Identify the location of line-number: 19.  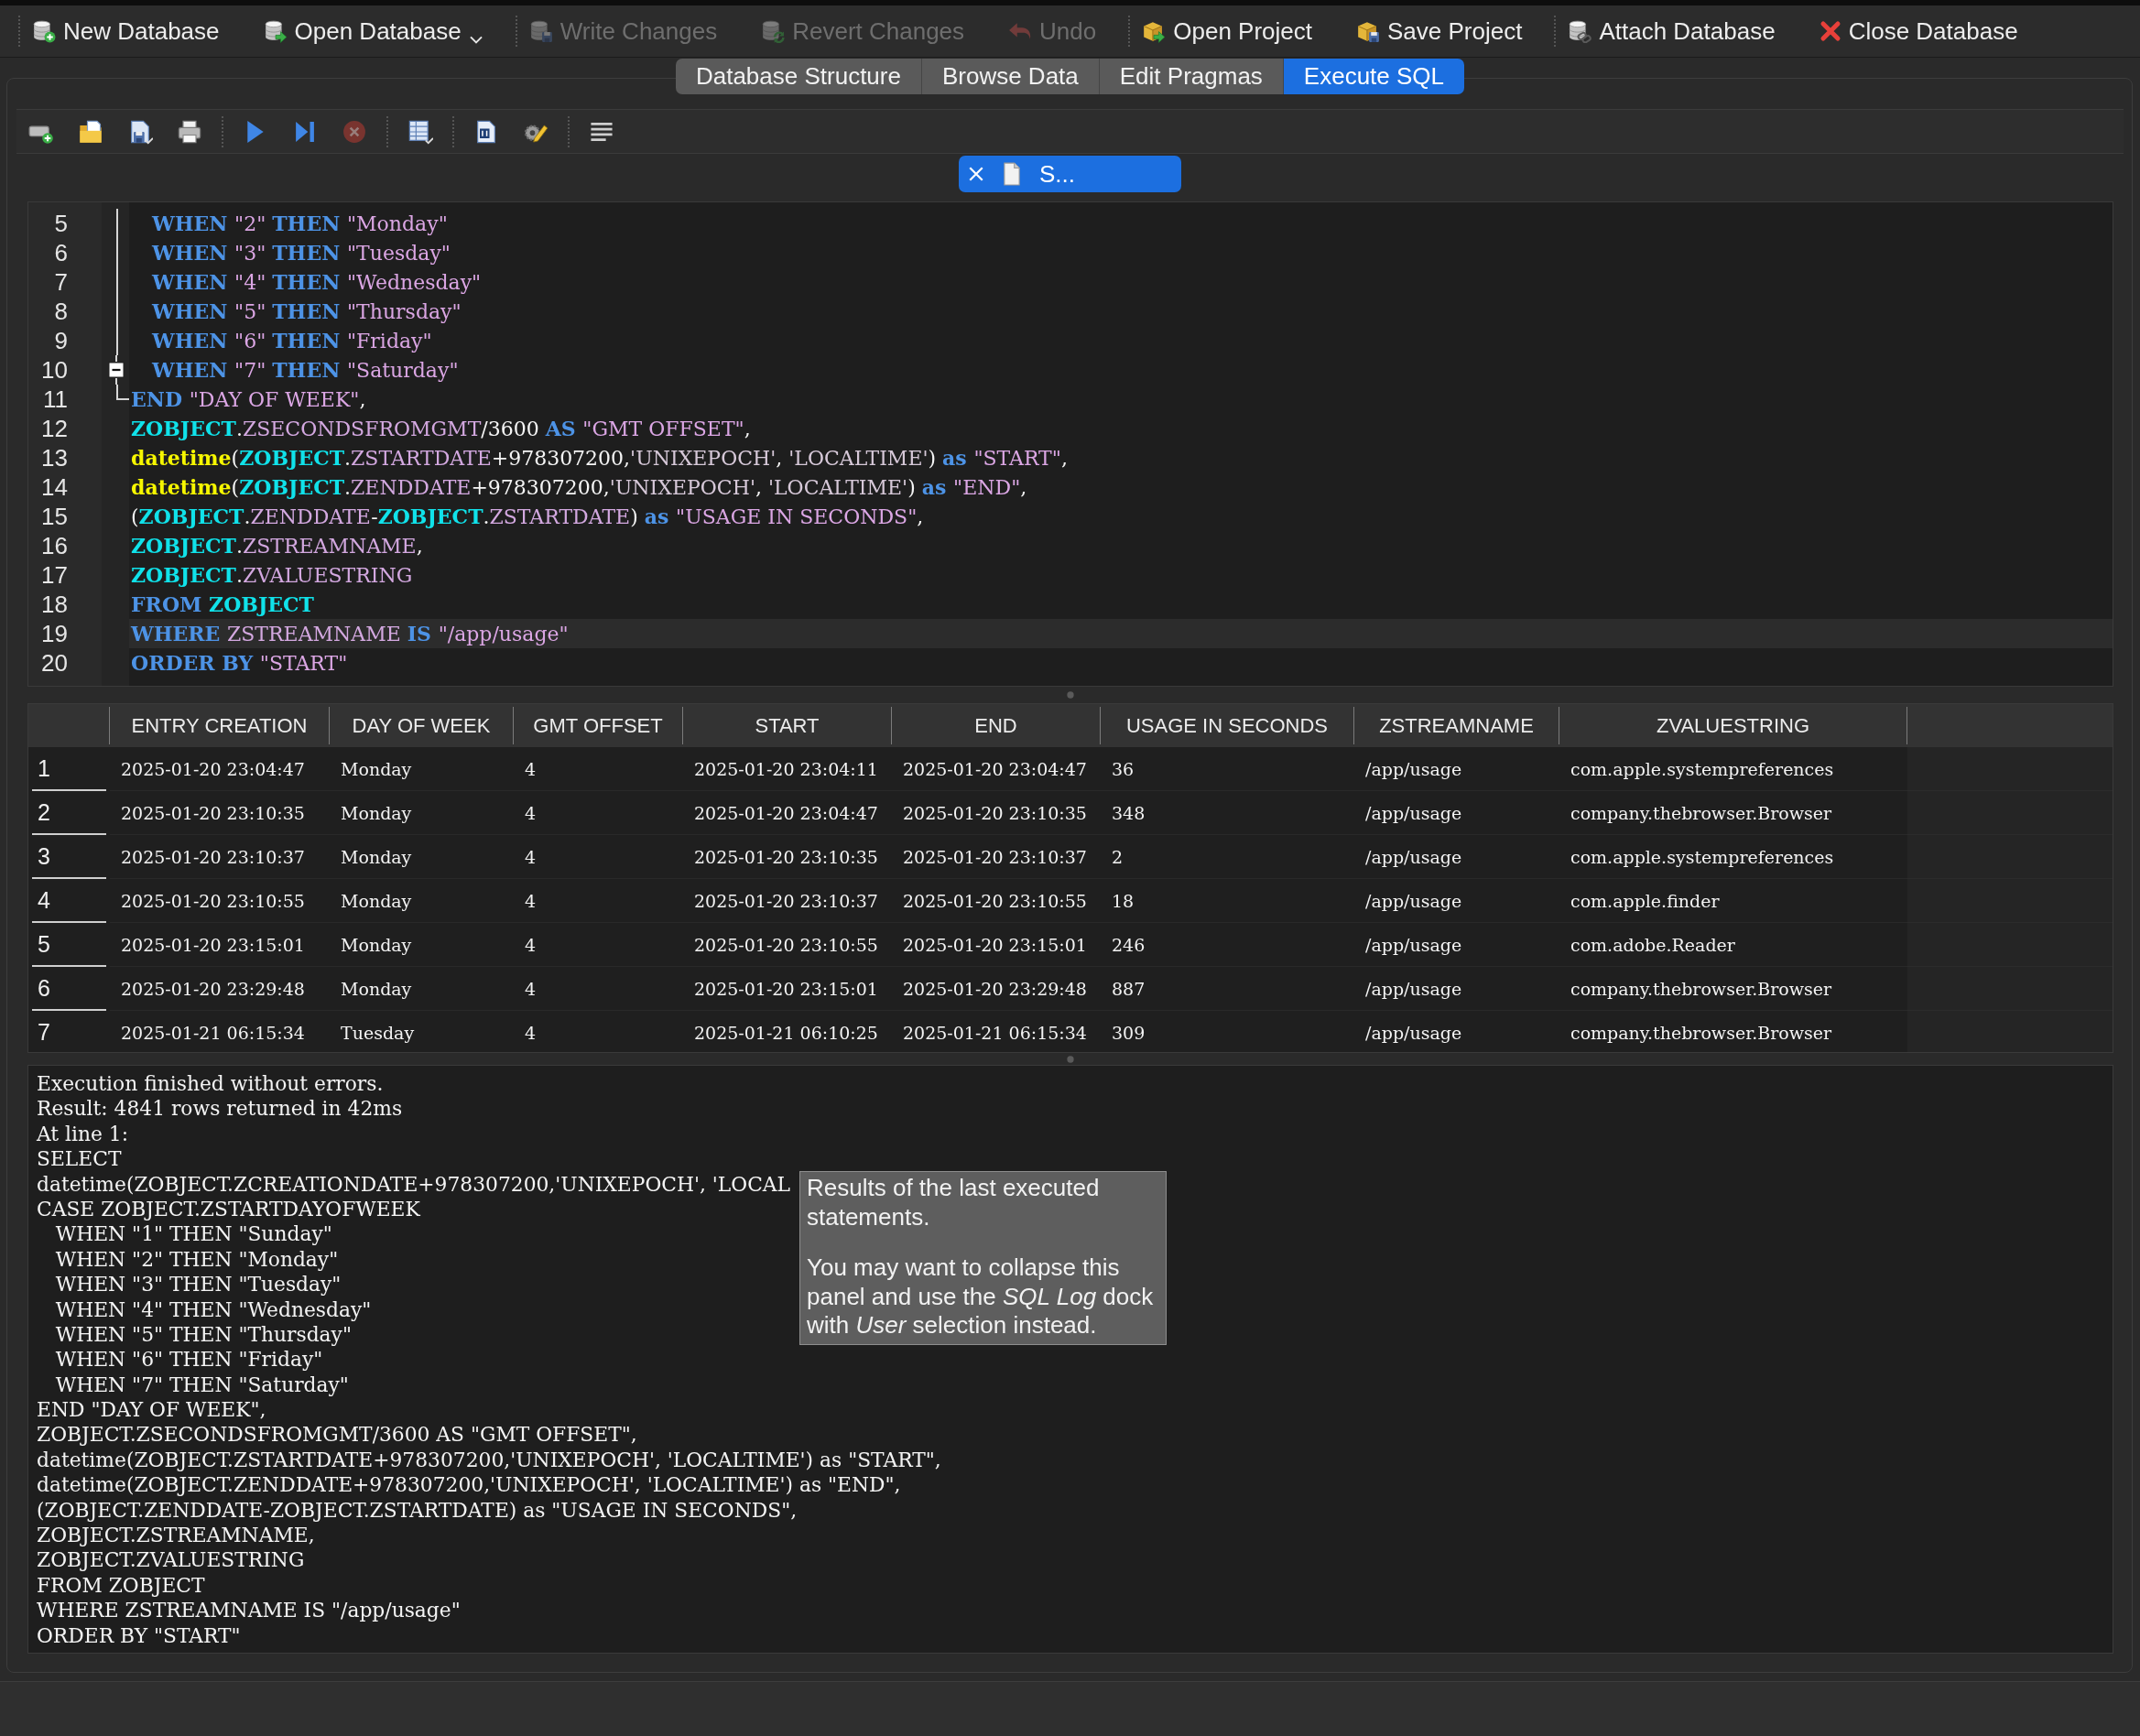
(55, 633).